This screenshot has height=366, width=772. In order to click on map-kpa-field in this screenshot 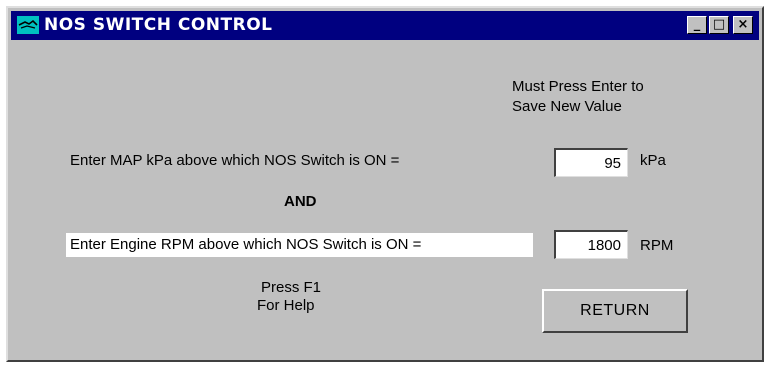, I will do `click(591, 162)`.